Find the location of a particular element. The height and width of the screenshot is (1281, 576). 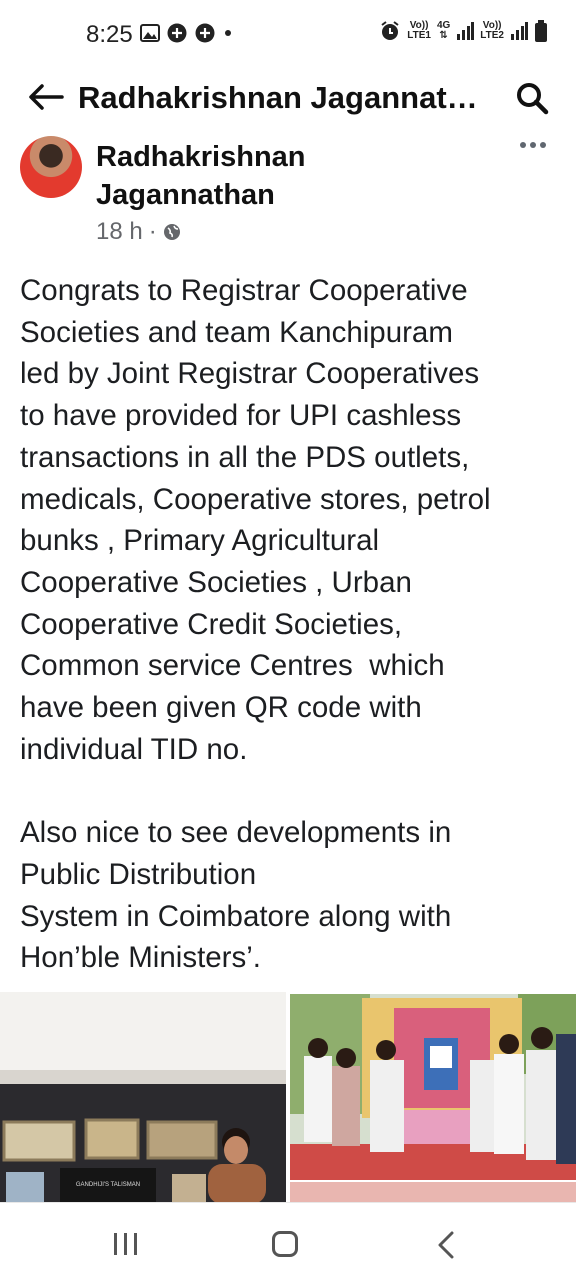

globe-icon is located at coordinates (171, 232).